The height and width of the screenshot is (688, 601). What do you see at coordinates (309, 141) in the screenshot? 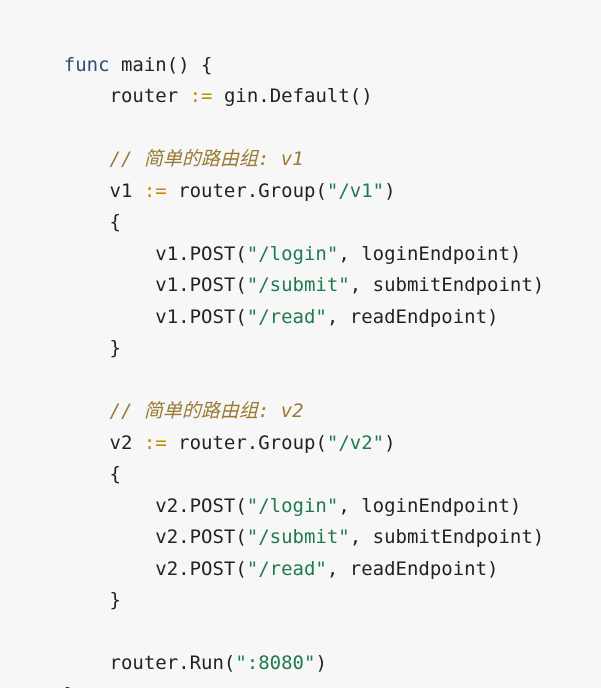
I see `code-line: // 简单的路由组: v1` at bounding box center [309, 141].